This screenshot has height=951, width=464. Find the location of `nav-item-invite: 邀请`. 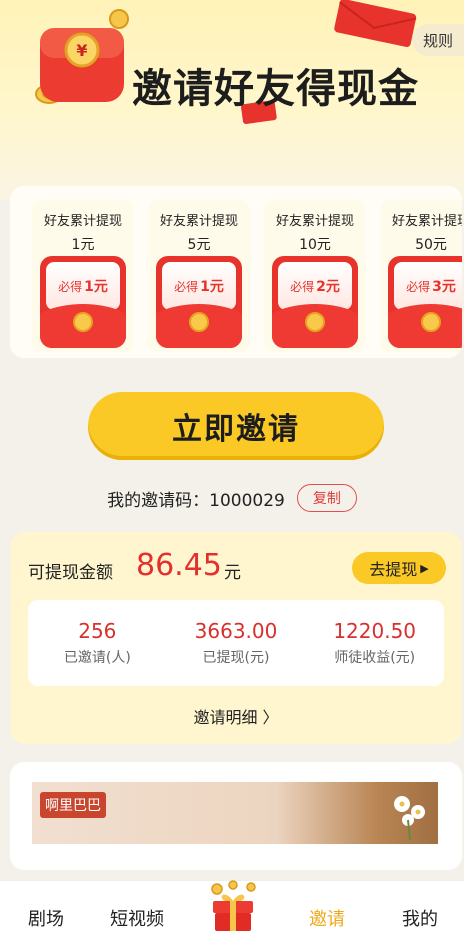

nav-item-invite: 邀请 is located at coordinates (327, 918).